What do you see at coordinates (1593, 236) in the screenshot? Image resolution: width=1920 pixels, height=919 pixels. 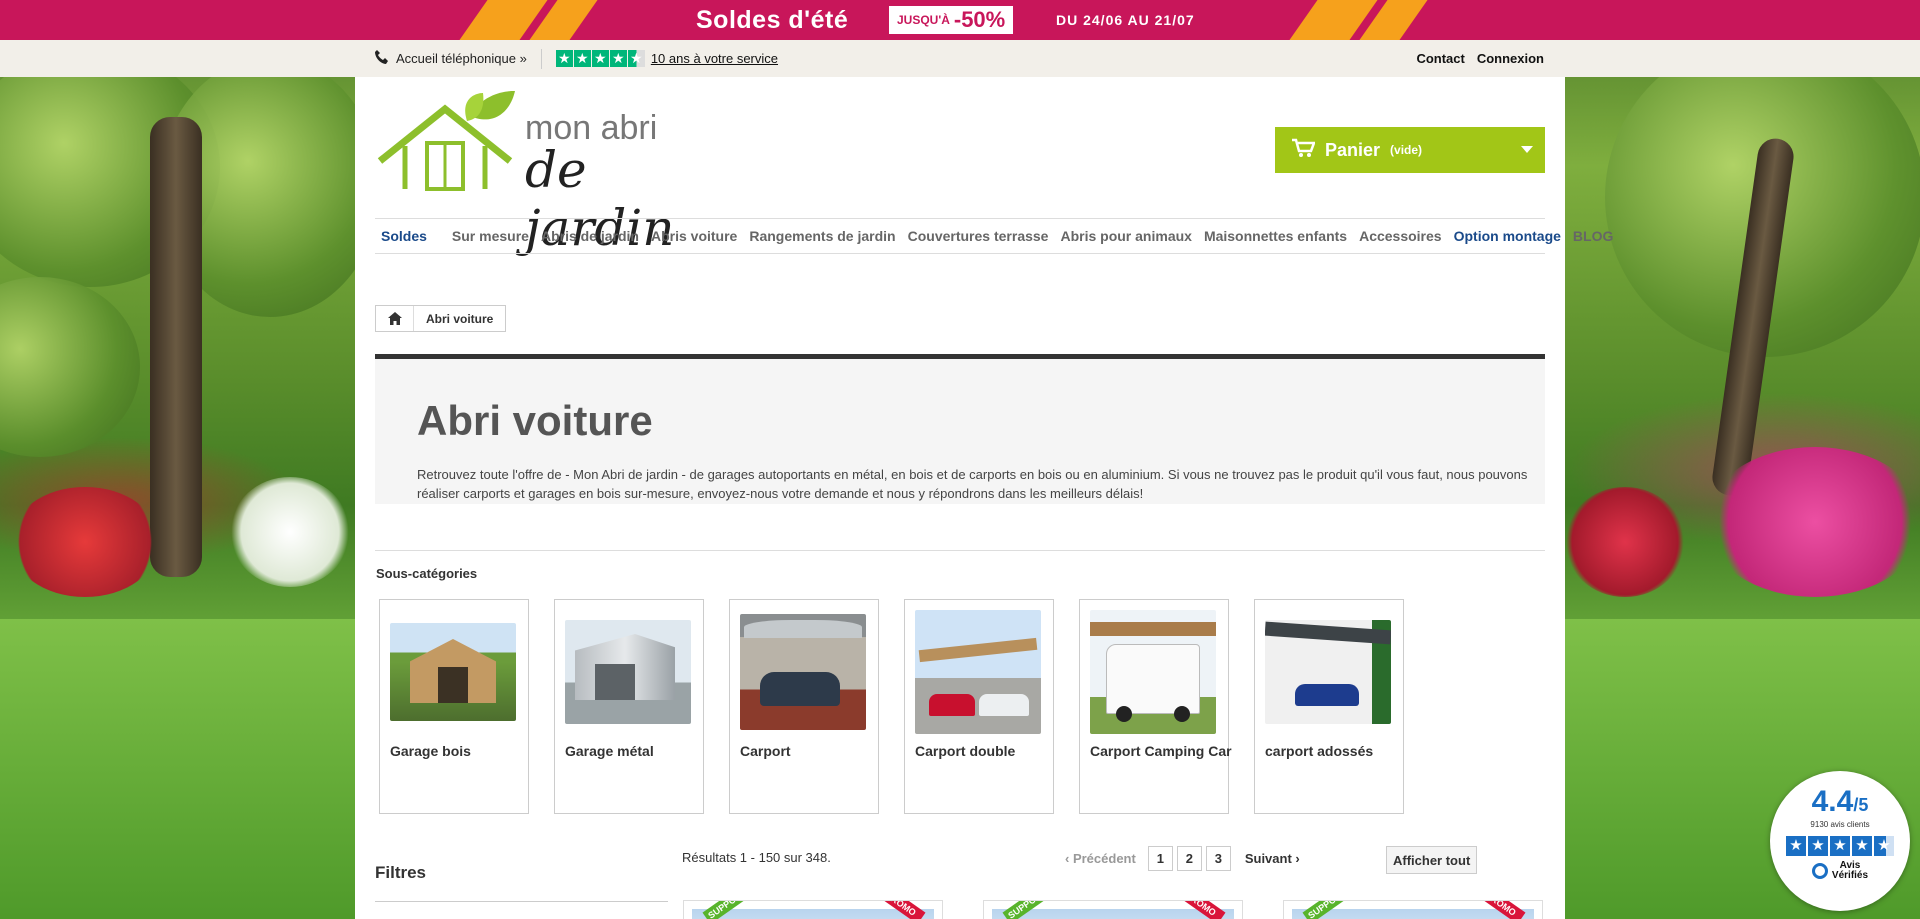 I see `nav-item-blog: BLOG` at bounding box center [1593, 236].